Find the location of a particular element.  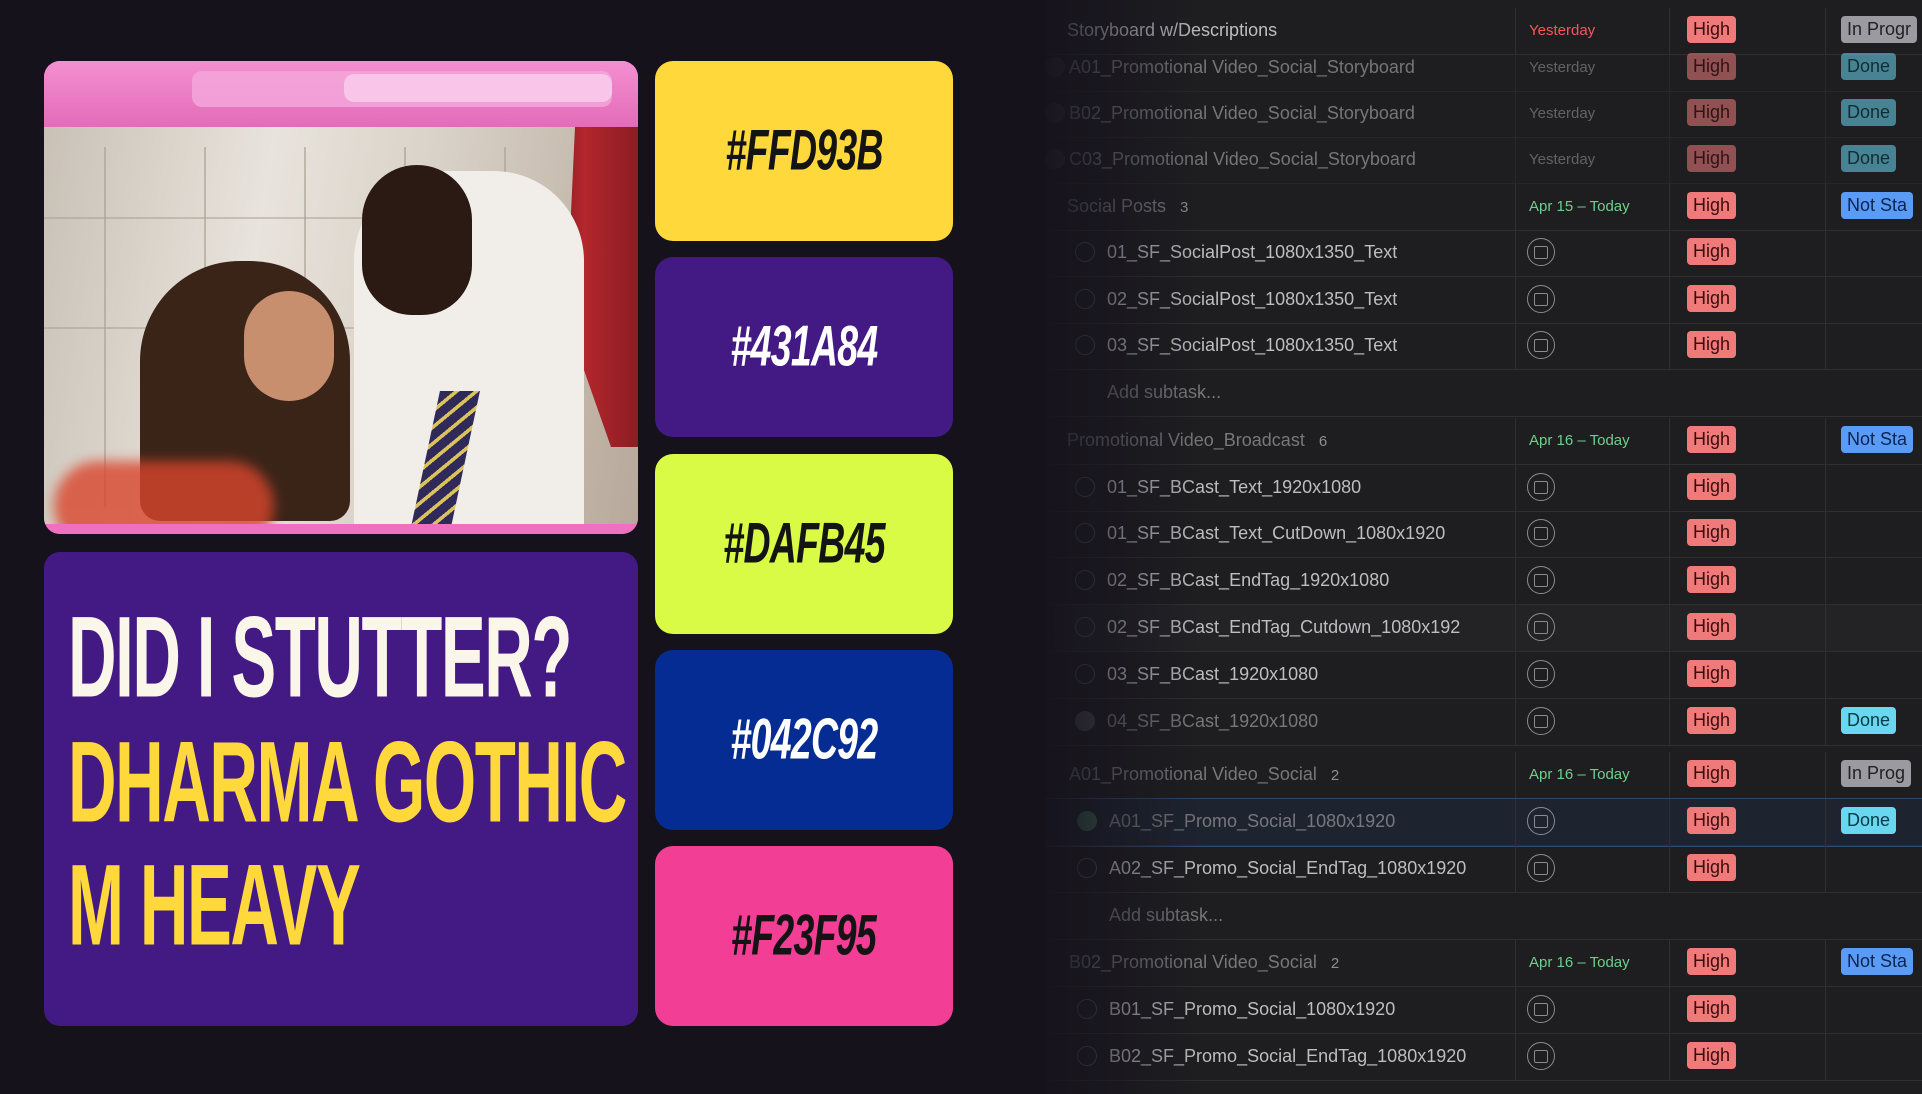

color-swatch: #DAFB45 is located at coordinates (804, 544).